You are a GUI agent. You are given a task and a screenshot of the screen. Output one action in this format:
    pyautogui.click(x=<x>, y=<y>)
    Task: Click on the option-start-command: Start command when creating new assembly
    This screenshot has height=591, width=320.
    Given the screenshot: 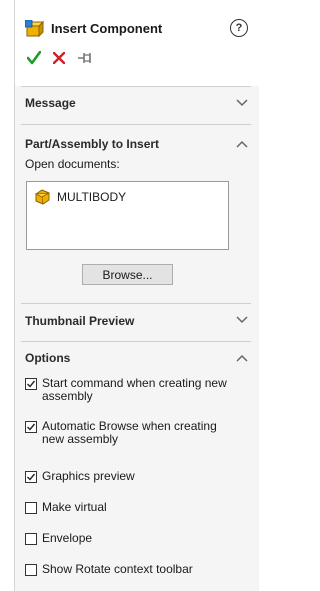 What is the action you would take?
    pyautogui.click(x=128, y=390)
    